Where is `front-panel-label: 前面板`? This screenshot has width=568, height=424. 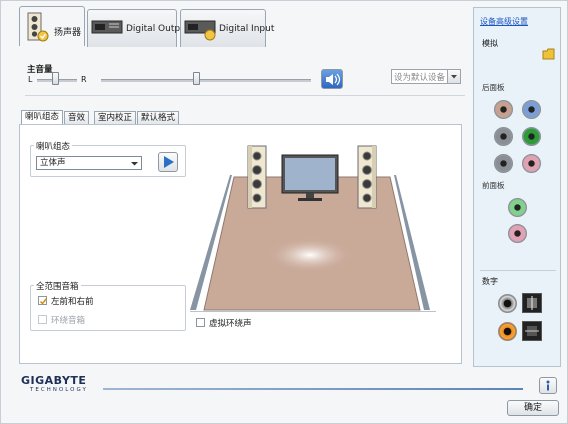
front-panel-label: 前面板 is located at coordinates (493, 185).